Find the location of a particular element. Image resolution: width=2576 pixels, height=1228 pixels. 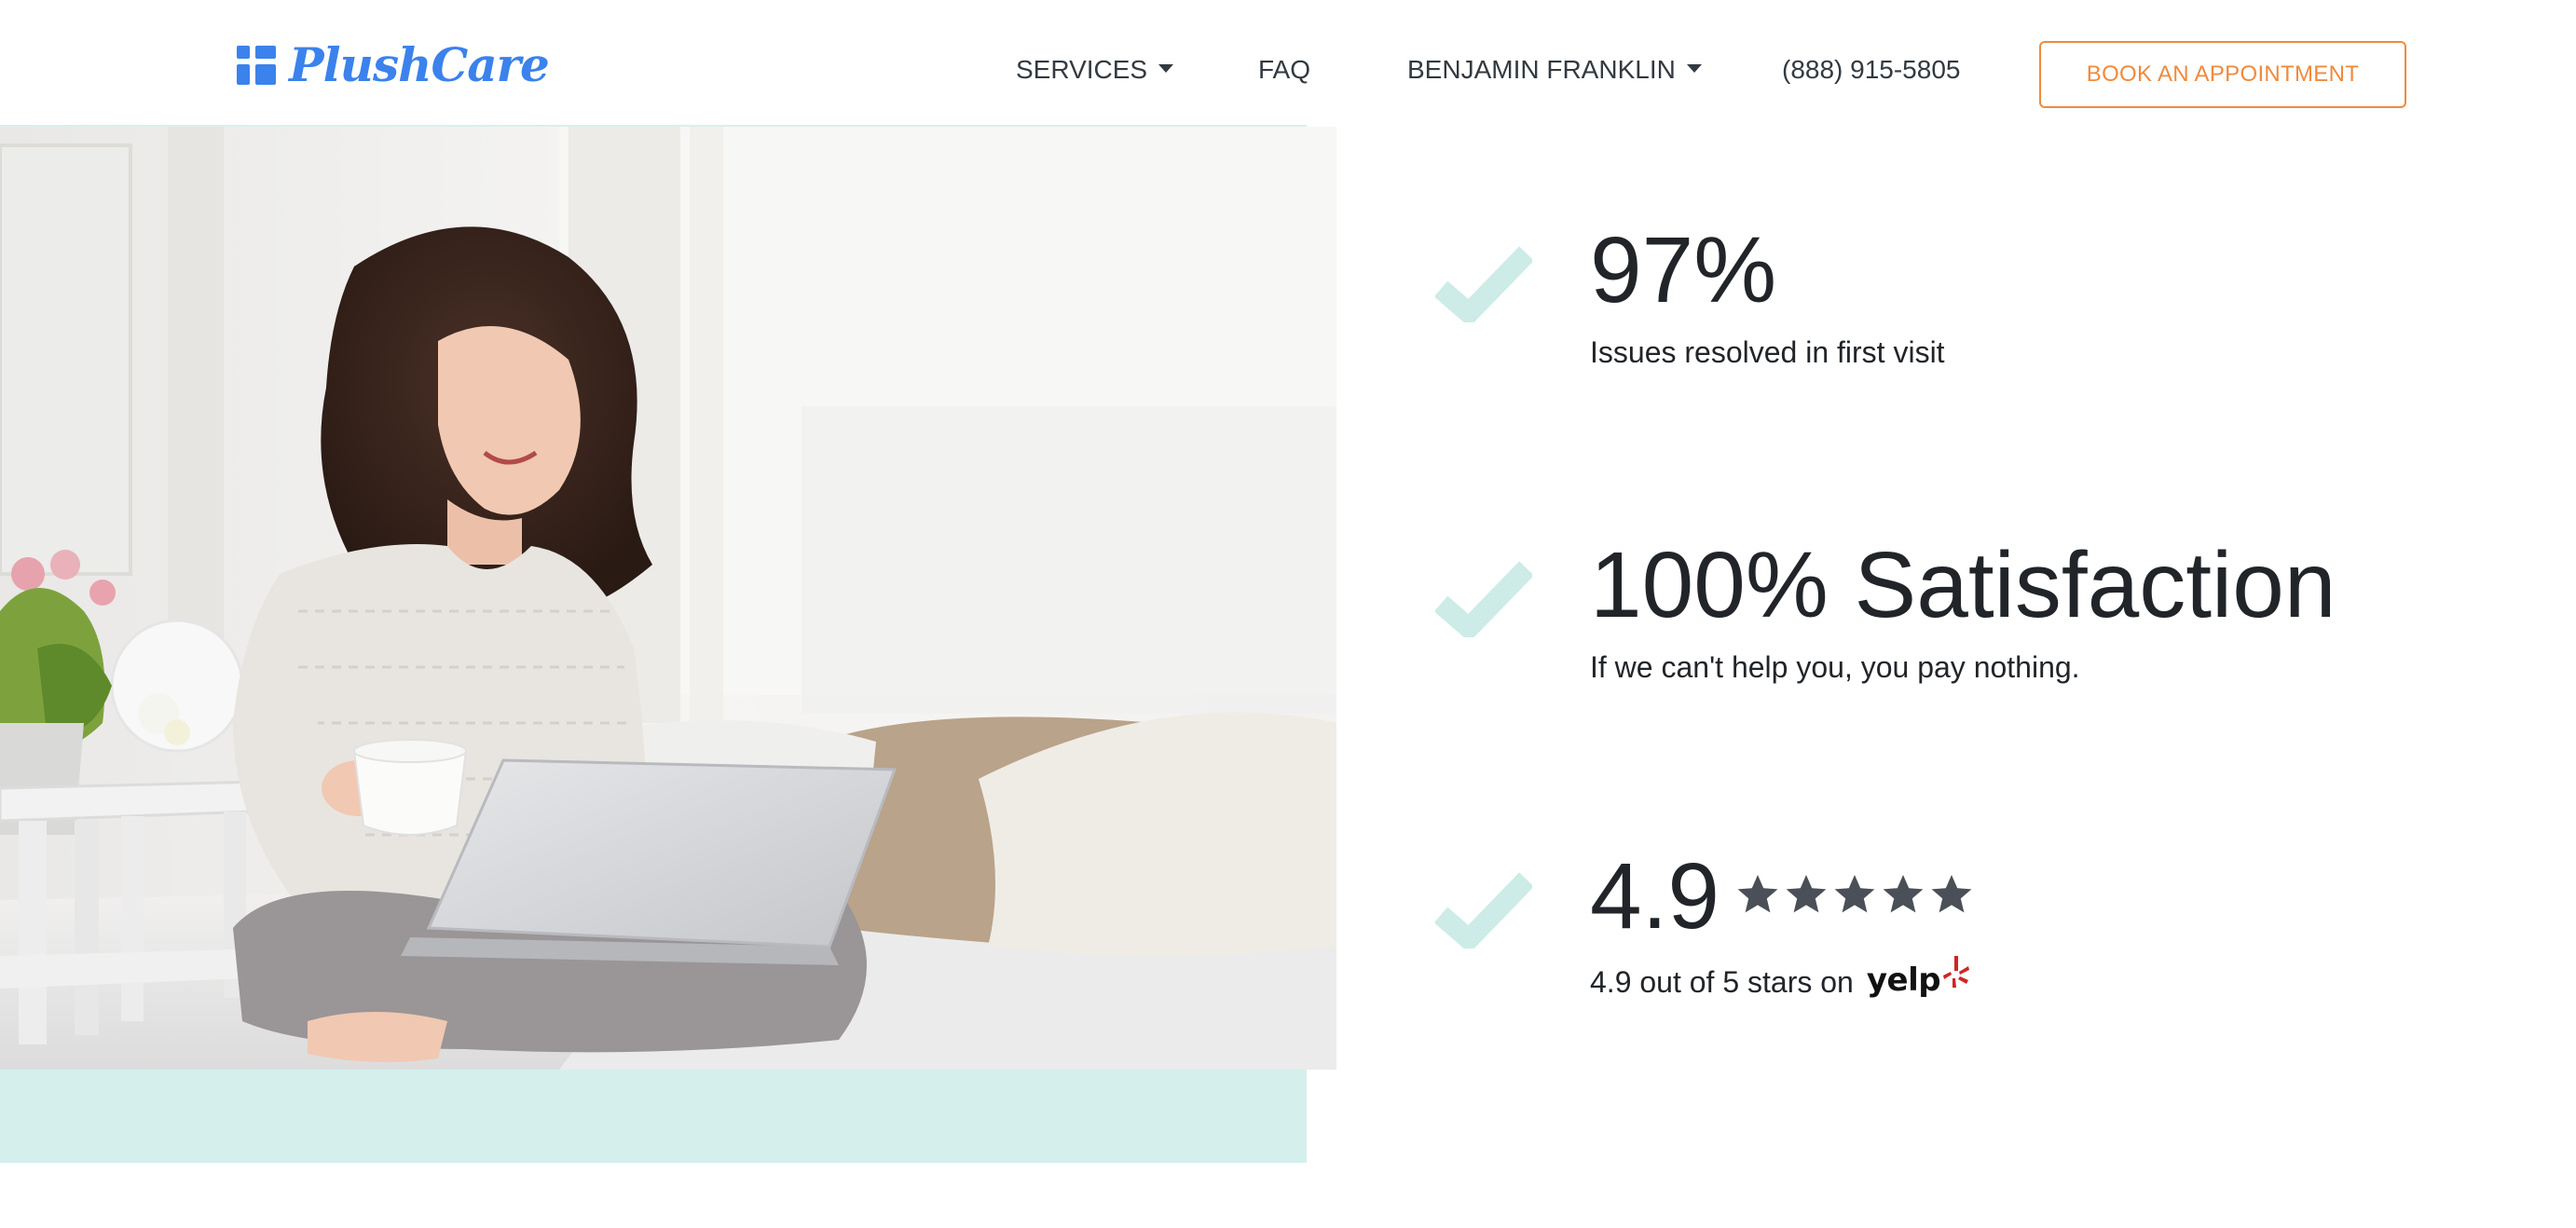

logo-text: PlushCare is located at coordinates (419, 64).